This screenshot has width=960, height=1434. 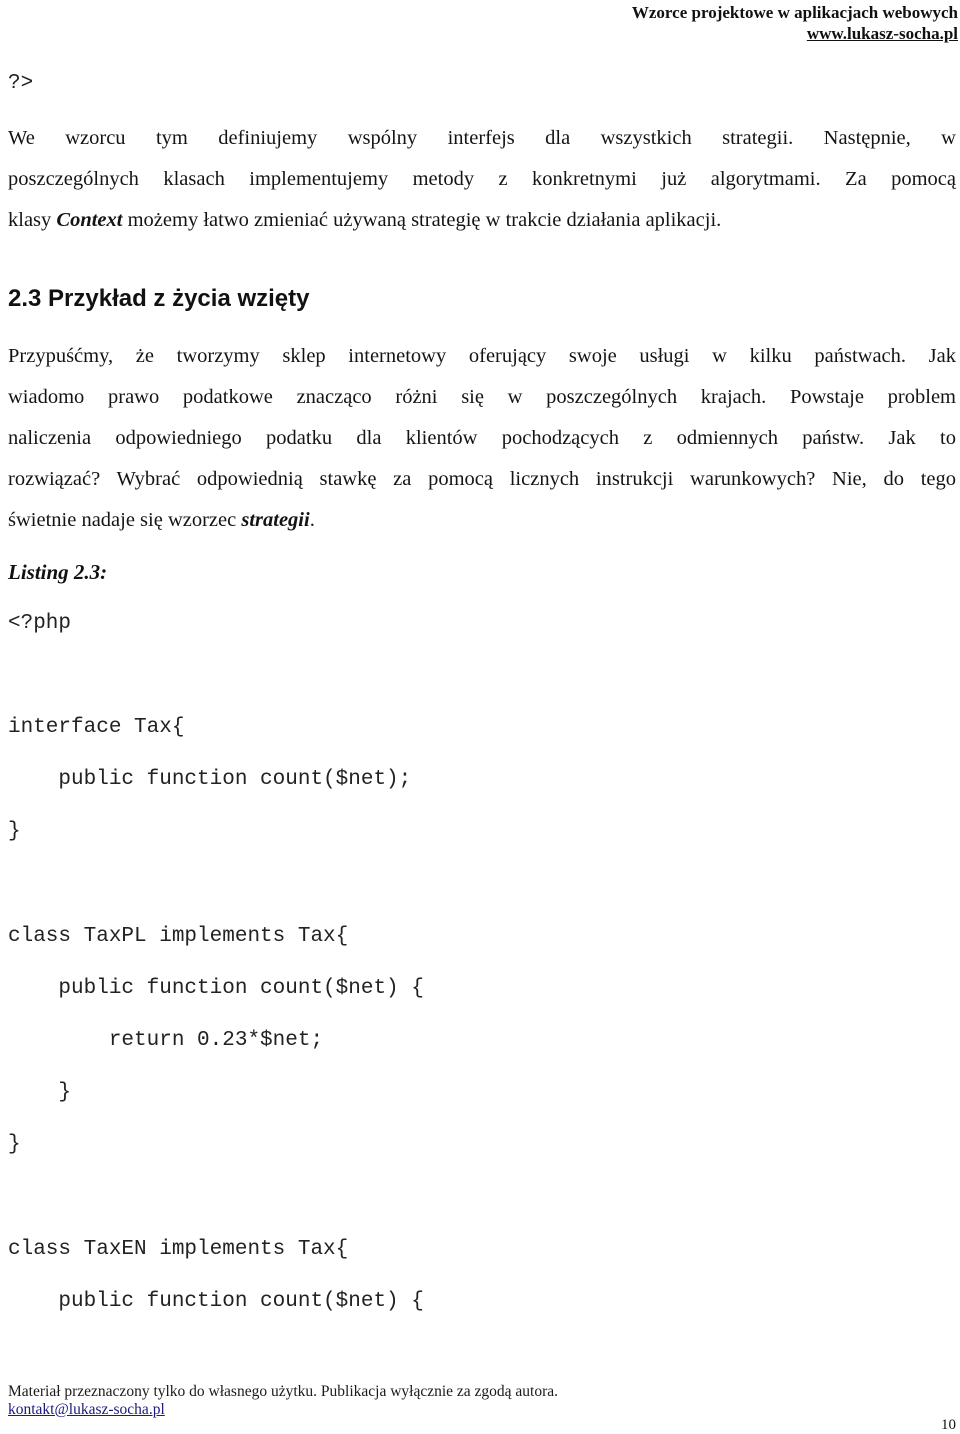 What do you see at coordinates (96, 727) in the screenshot?
I see `code-line: interface Tax{` at bounding box center [96, 727].